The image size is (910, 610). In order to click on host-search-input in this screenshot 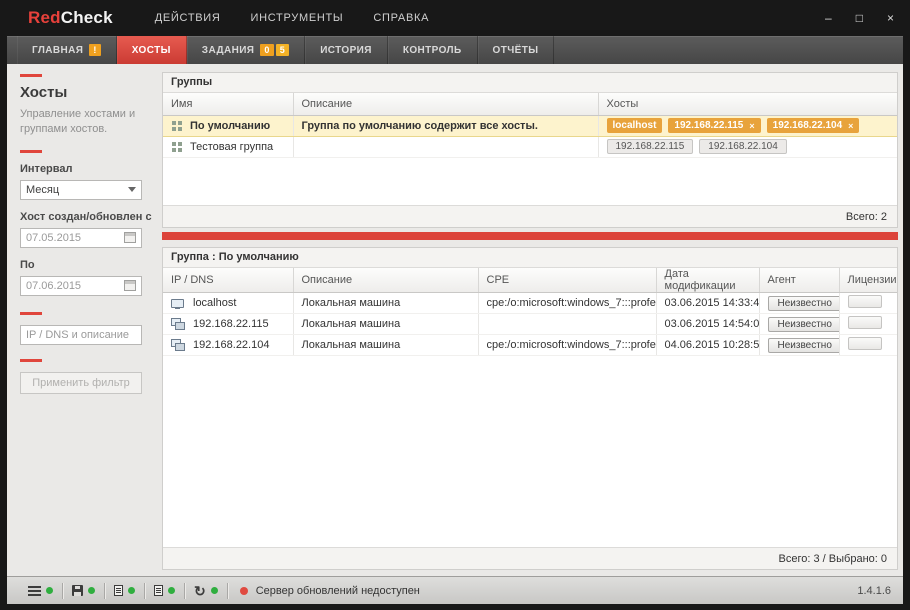, I will do `click(81, 334)`.